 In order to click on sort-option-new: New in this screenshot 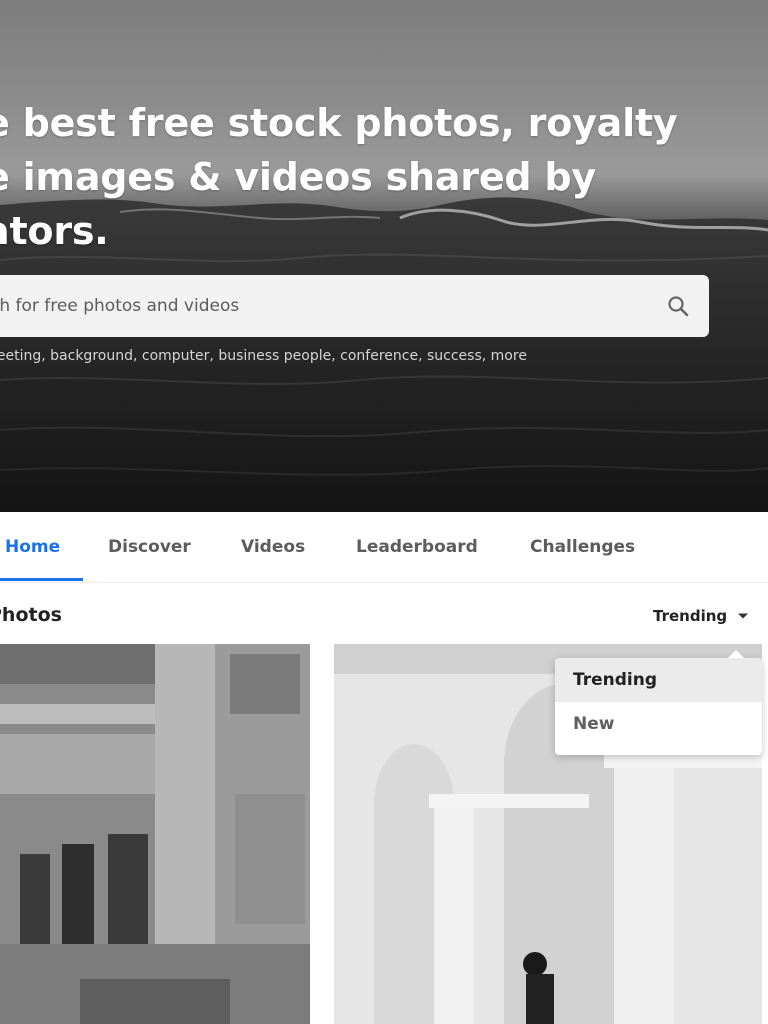, I will do `click(658, 724)`.